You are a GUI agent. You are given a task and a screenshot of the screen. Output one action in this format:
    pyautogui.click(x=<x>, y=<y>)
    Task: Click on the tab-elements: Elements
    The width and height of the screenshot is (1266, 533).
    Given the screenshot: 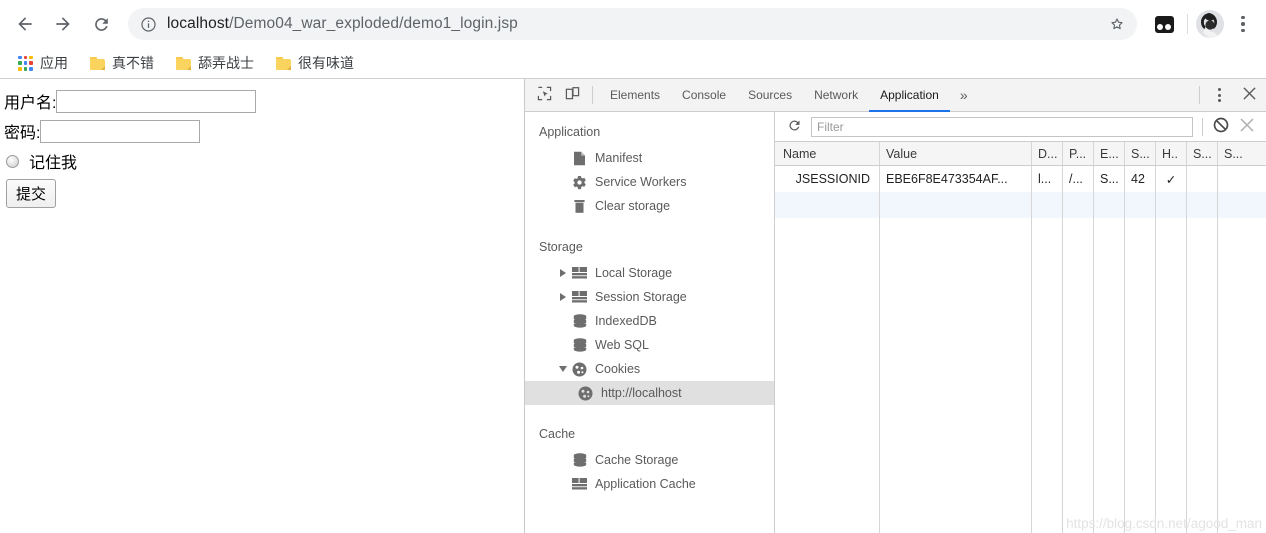 What is the action you would take?
    pyautogui.click(x=635, y=95)
    